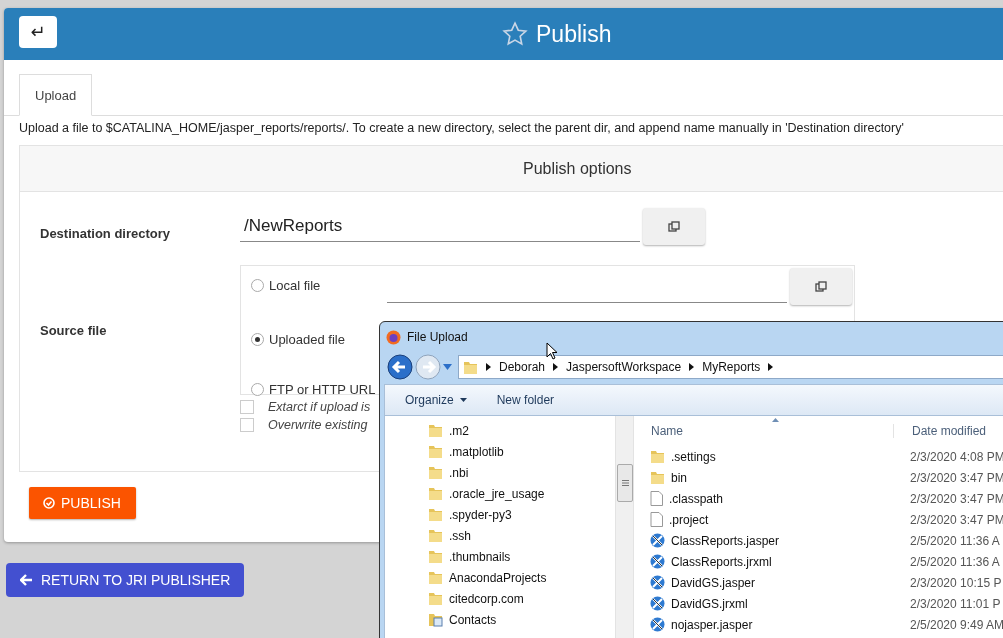  I want to click on nav-item: .thumbnails, so click(500, 556).